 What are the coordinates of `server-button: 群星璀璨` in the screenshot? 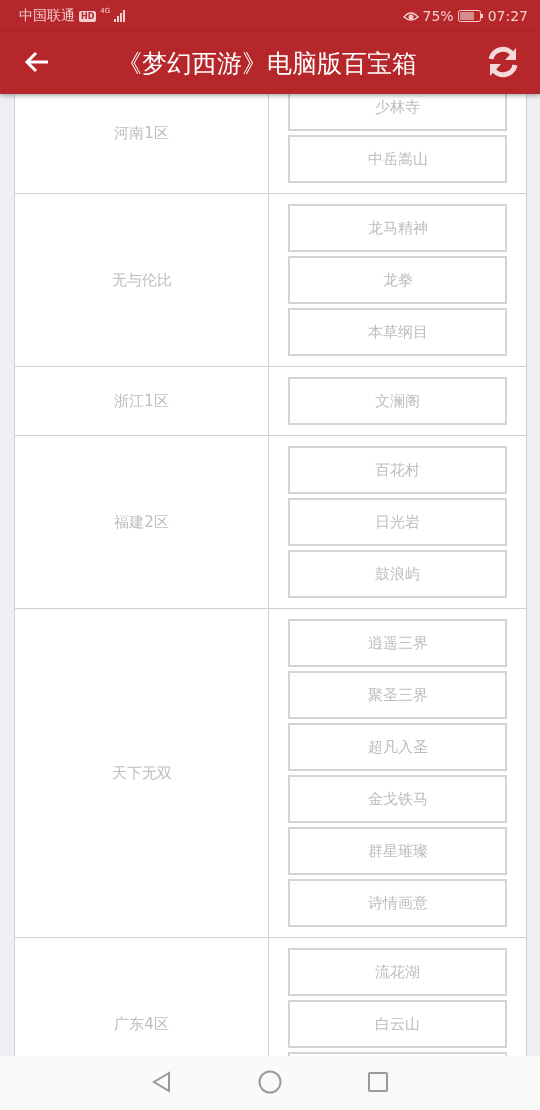 It's located at (397, 851).